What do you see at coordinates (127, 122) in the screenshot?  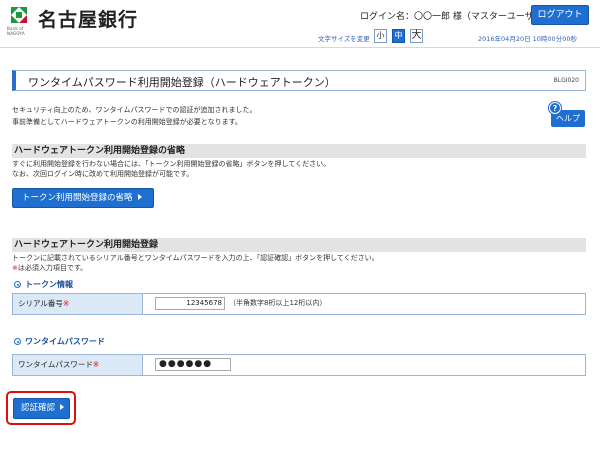 I see `intro-line: 事前準備としてハードウェアトークンの利用開始登録が必要となります。` at bounding box center [127, 122].